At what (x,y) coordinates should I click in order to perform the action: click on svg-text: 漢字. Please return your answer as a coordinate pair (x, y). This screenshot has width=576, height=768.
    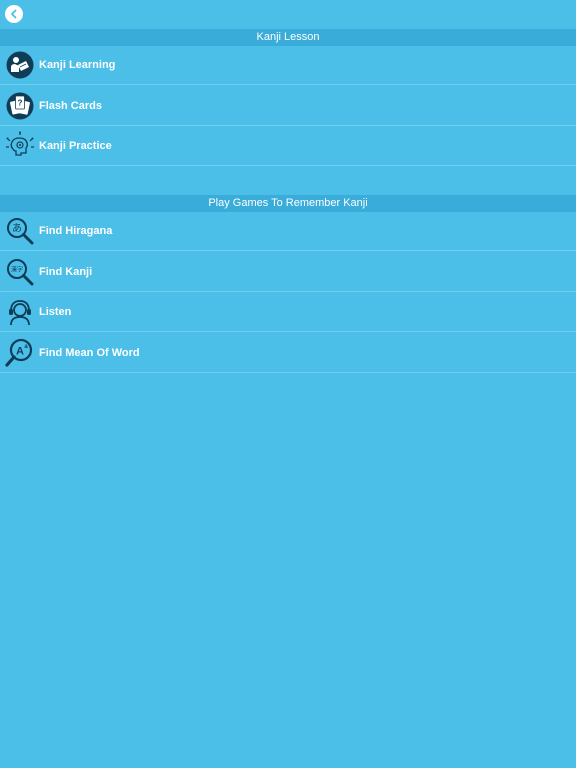
    Looking at the image, I should click on (17, 269).